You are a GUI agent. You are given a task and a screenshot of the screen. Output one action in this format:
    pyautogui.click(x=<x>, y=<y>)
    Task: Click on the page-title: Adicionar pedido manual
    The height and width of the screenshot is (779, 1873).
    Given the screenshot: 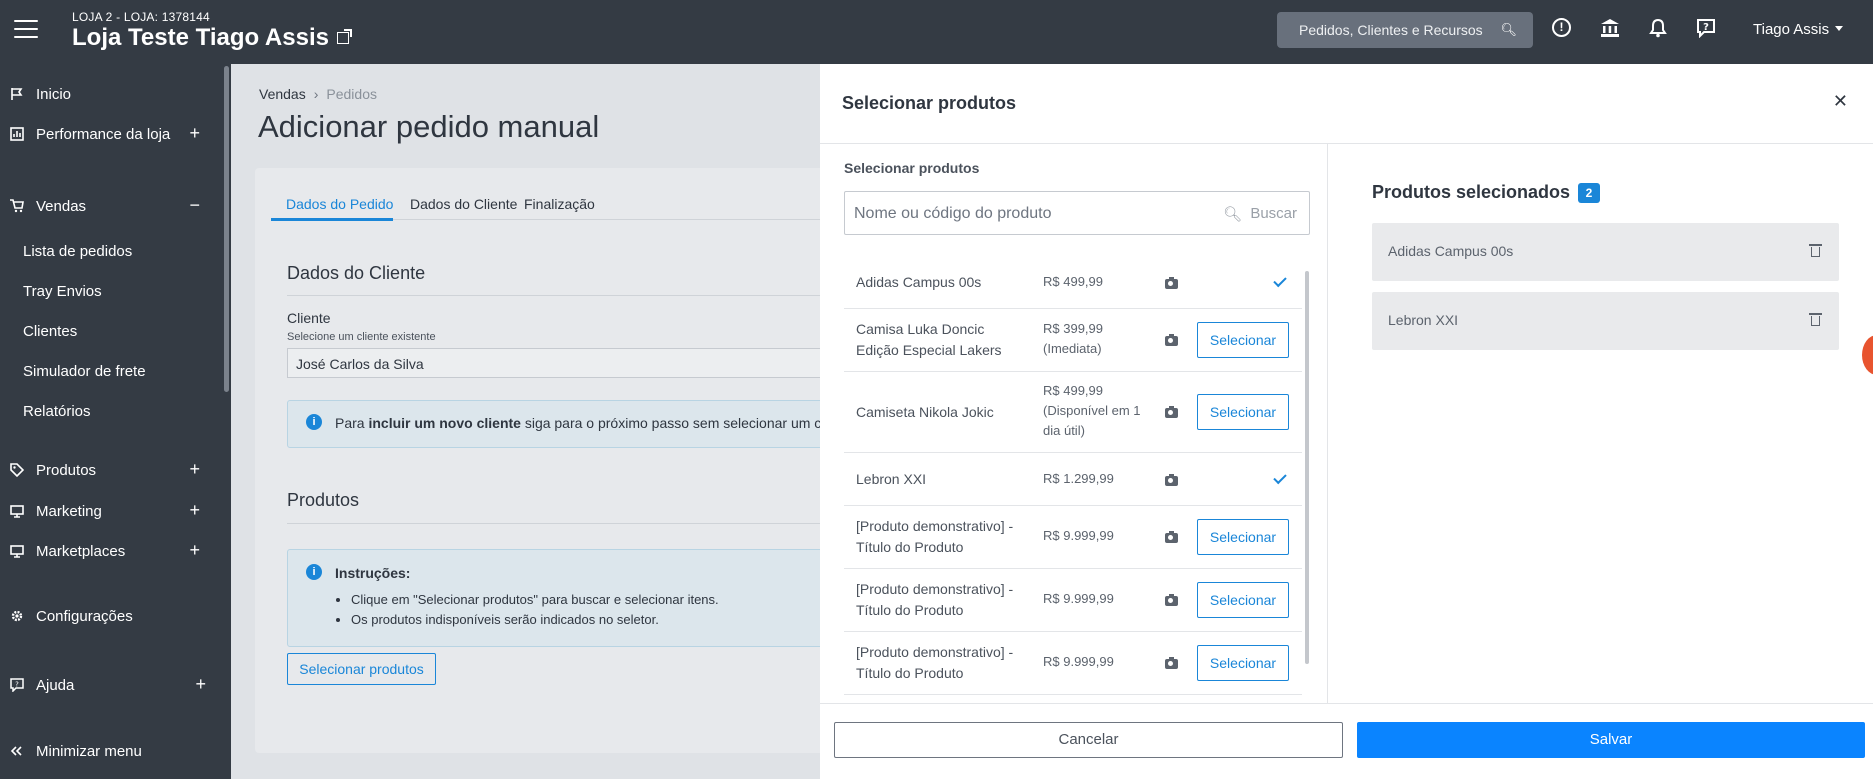 What is the action you would take?
    pyautogui.click(x=429, y=126)
    